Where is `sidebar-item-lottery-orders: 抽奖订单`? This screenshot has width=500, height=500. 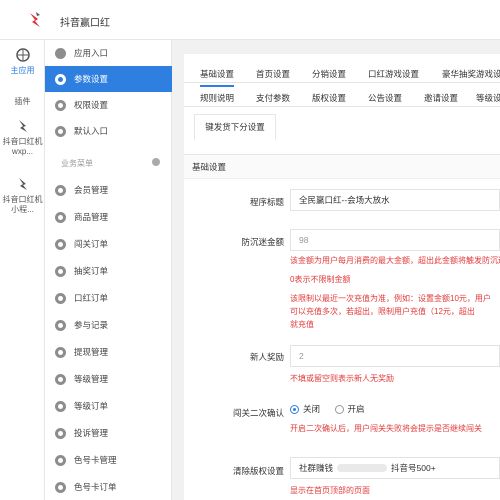 sidebar-item-lottery-orders: 抽奖订单 is located at coordinates (108, 271).